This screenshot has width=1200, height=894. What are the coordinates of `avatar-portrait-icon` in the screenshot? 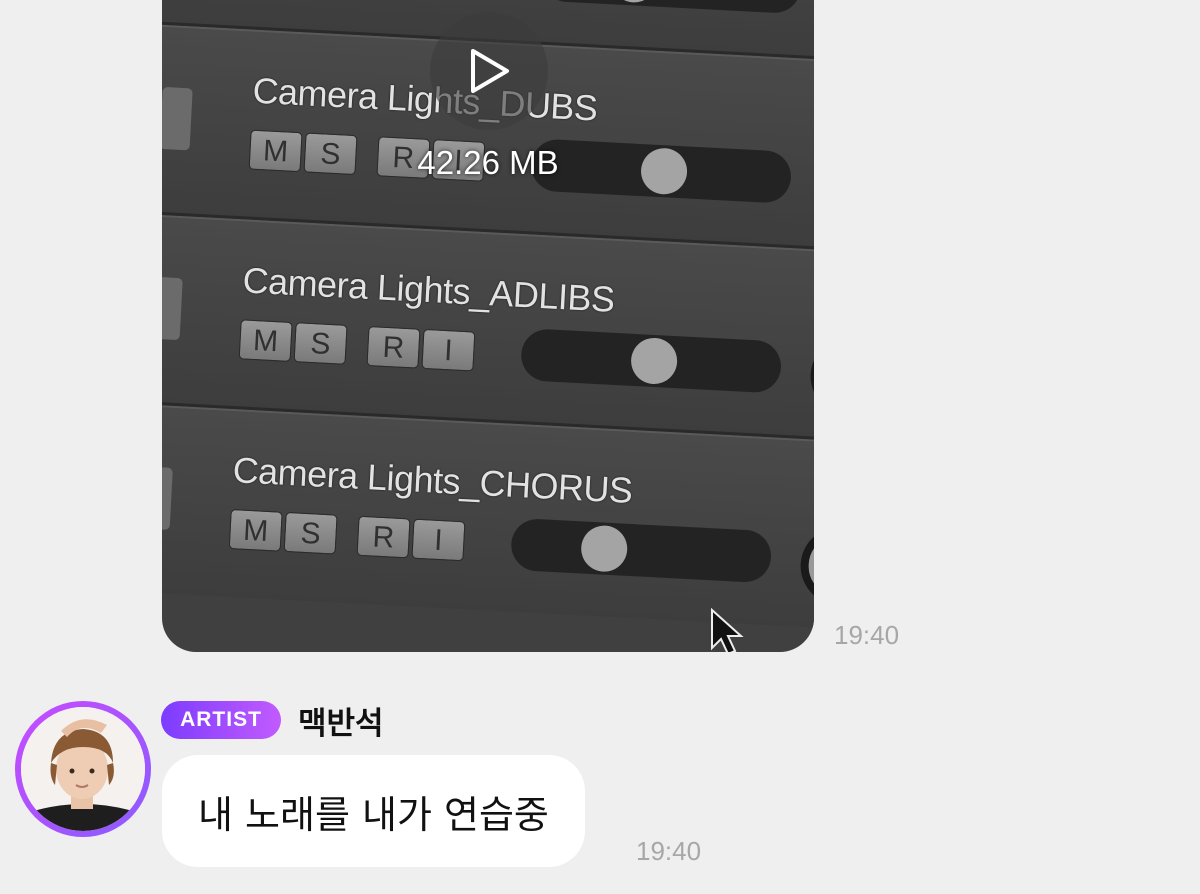 It's located at (83, 769).